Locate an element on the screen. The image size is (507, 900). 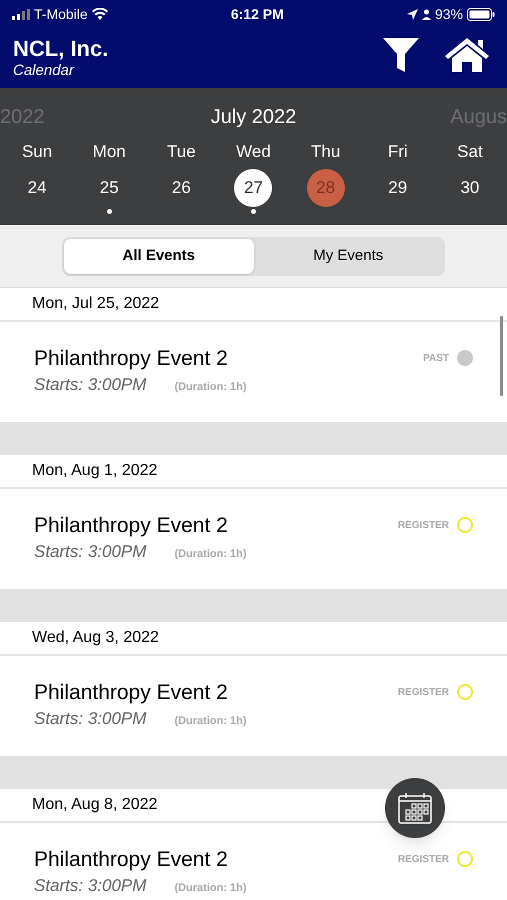
page-subtitle: Calendar is located at coordinates (44, 71).